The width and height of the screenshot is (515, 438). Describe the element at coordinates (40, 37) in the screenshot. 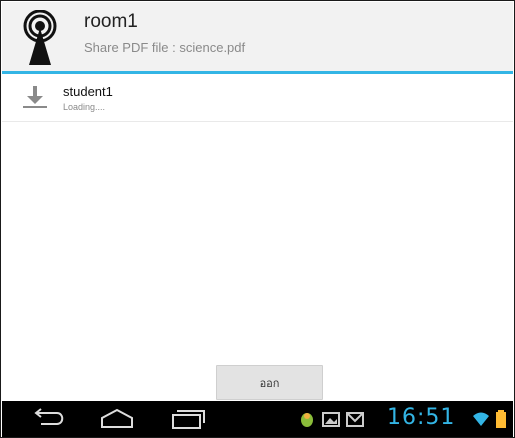

I see `broadcast-tower-icon` at that location.